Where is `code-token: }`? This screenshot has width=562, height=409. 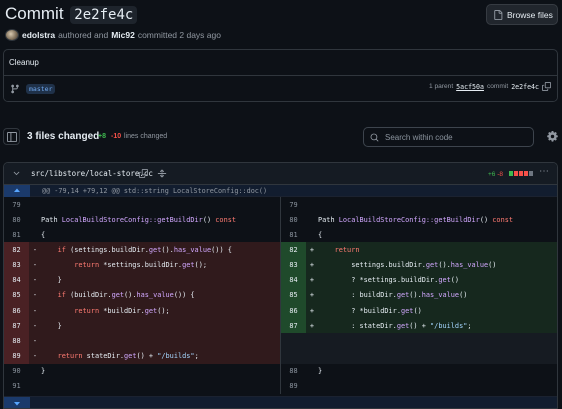
code-token: } is located at coordinates (51, 325).